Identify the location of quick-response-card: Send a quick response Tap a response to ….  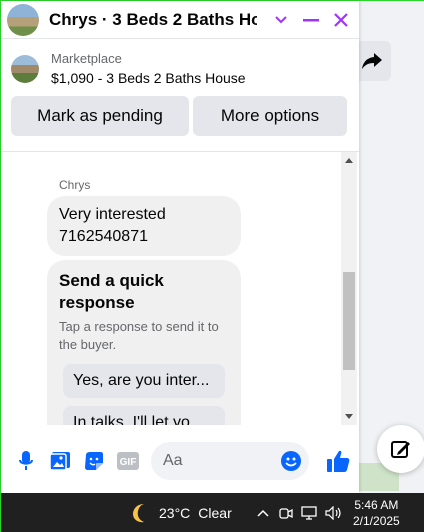
(144, 342).